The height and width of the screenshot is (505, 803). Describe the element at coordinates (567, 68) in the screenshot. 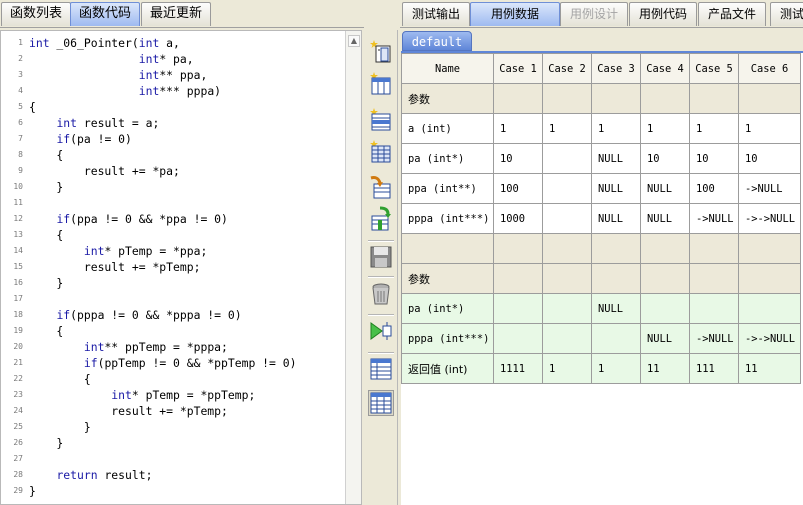

I see `header-case: Case 2` at that location.